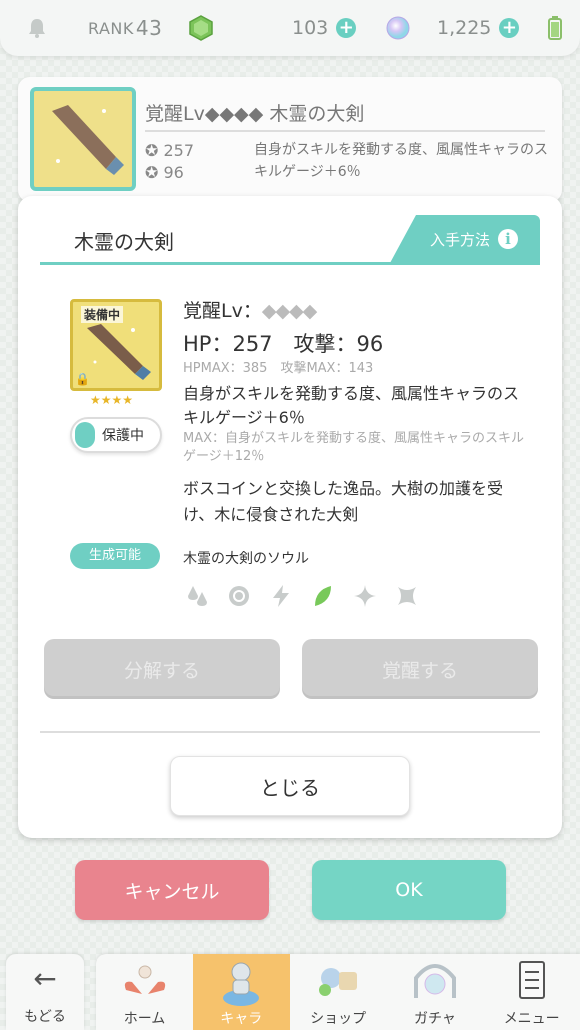 The image size is (580, 1030). What do you see at coordinates (555, 28) in the screenshot?
I see `battery-icon` at bounding box center [555, 28].